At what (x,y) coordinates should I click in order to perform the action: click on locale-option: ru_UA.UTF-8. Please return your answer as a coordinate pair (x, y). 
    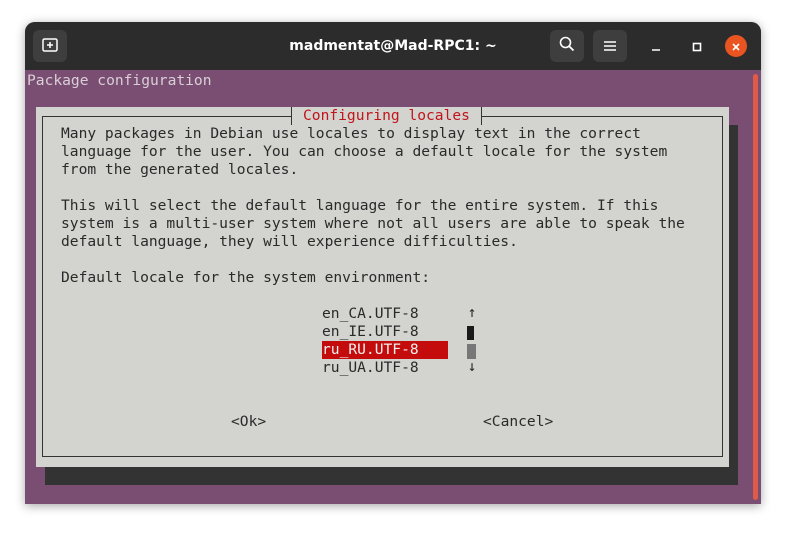
    Looking at the image, I should click on (385, 368).